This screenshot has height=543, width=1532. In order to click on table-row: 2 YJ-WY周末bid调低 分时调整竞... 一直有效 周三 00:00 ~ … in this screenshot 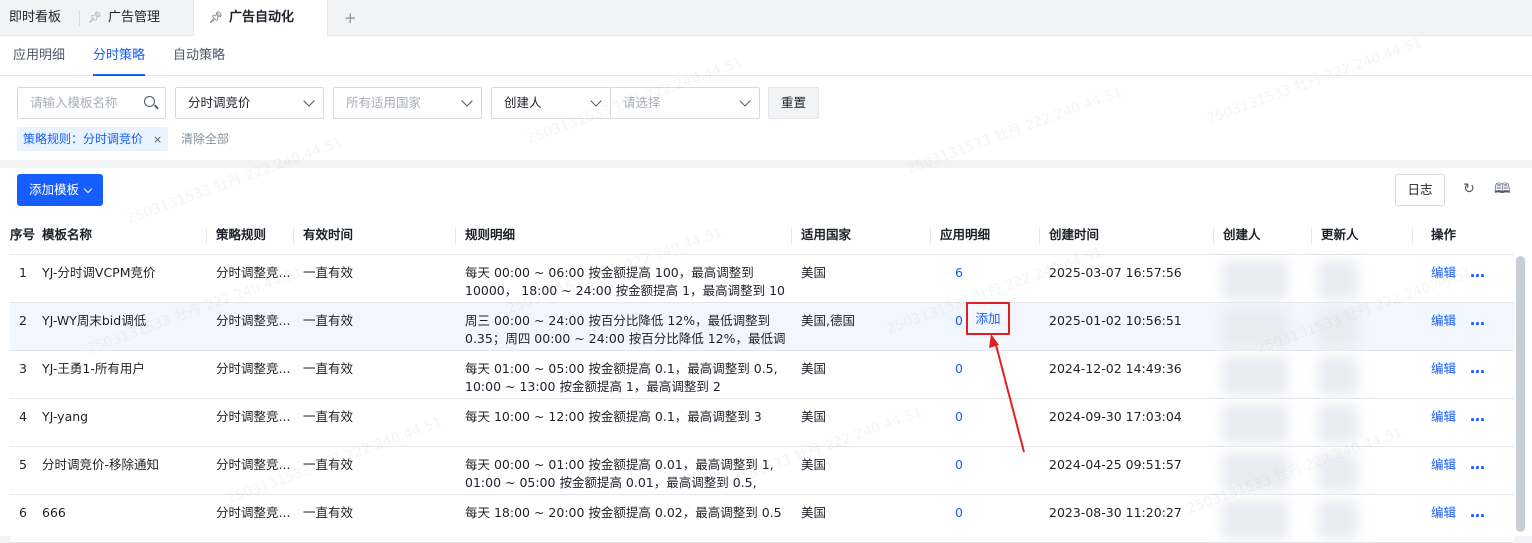, I will do `click(762, 327)`.